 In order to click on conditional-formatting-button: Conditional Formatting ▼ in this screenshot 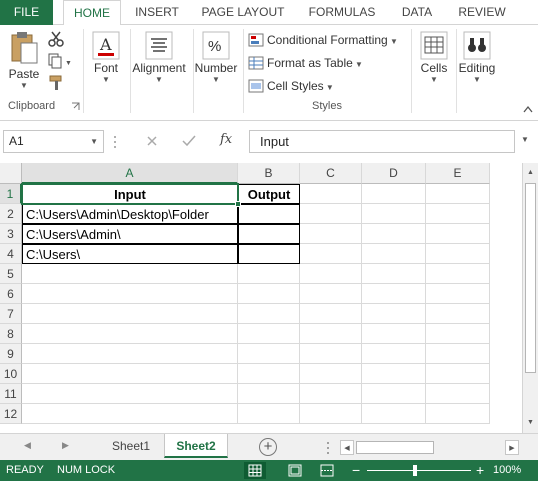, I will do `click(323, 40)`.